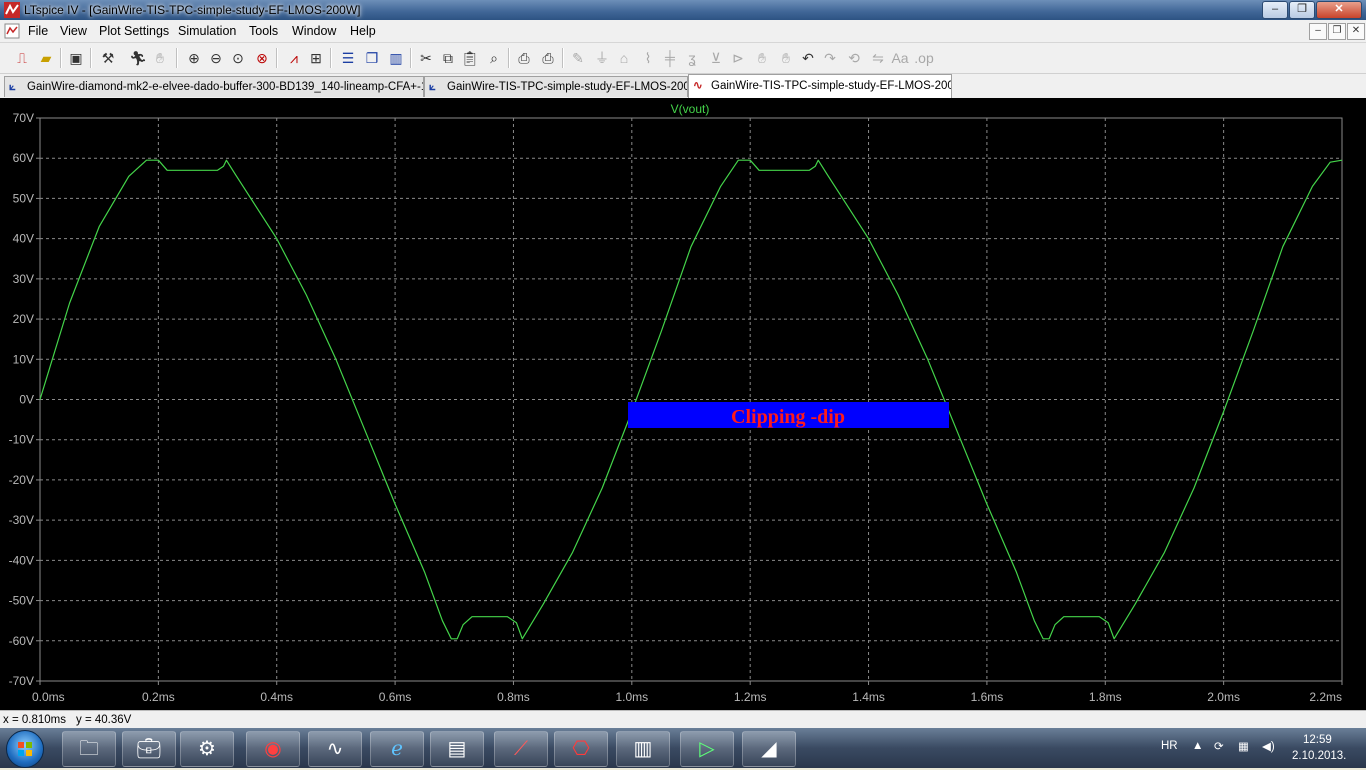 The height and width of the screenshot is (770, 1366). I want to click on briefcase-icon: 💼︎, so click(149, 749).